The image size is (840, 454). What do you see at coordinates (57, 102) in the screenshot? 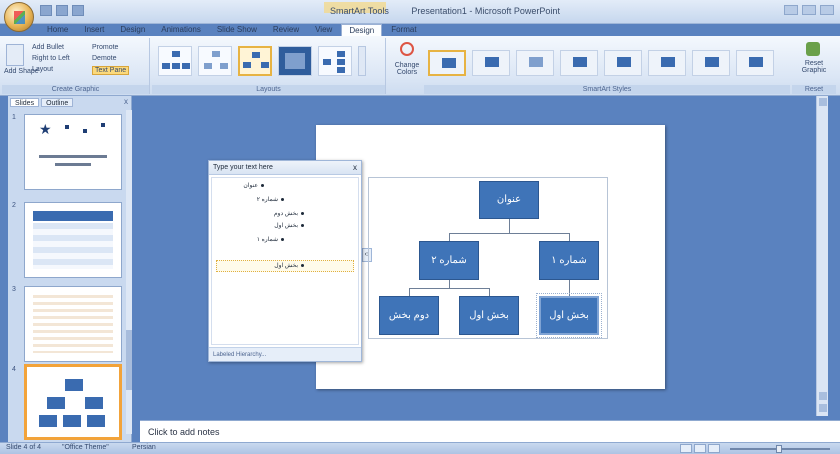
I see `tab-outline: Outline` at bounding box center [57, 102].